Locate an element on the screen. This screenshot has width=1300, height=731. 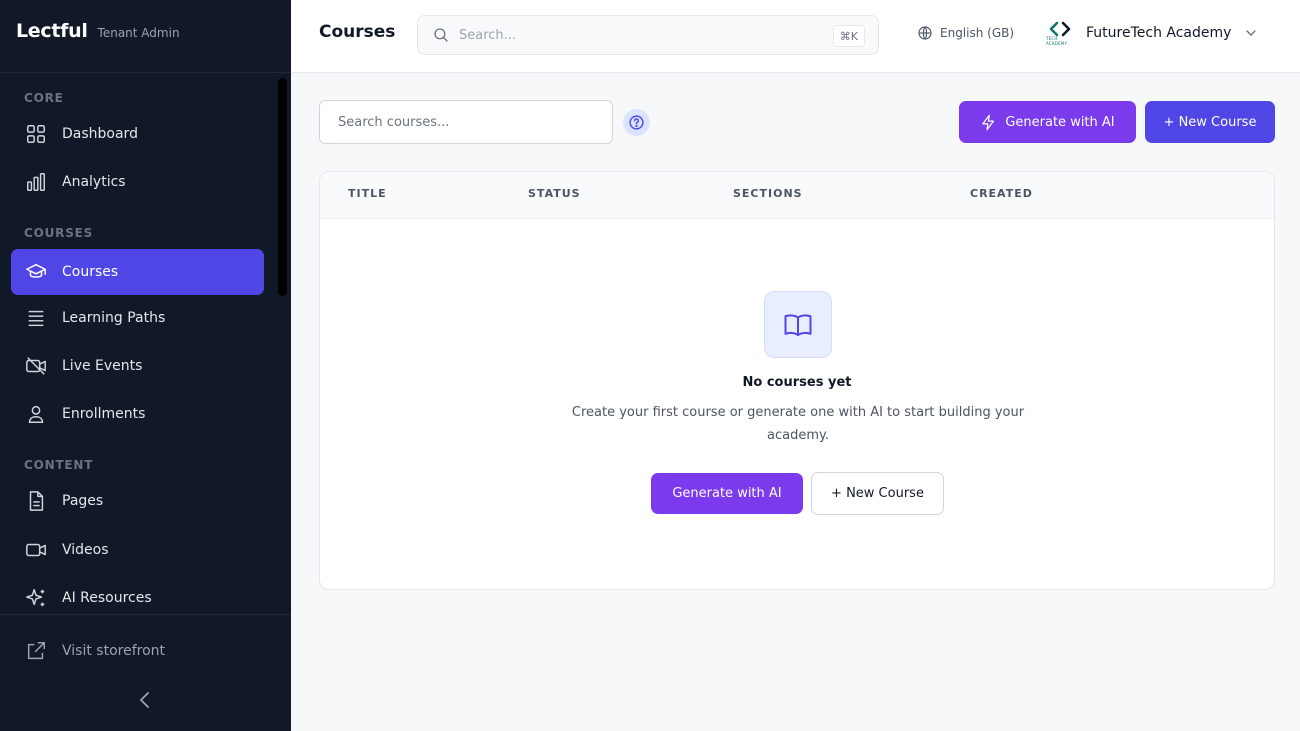
open-book-icon is located at coordinates (798, 324).